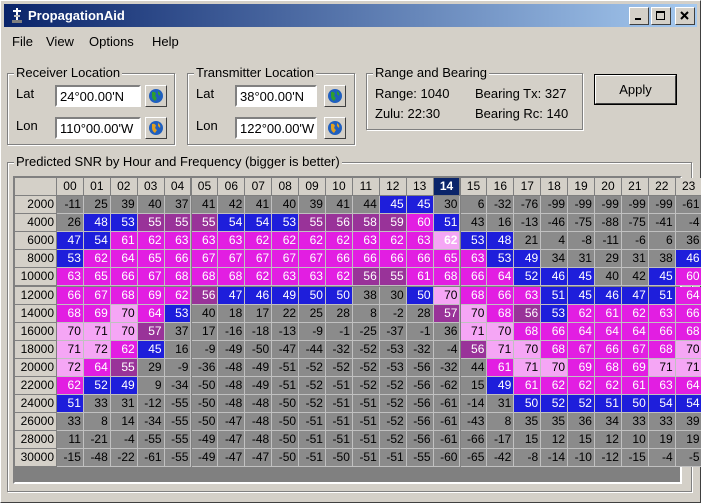 The width and height of the screenshot is (701, 503). What do you see at coordinates (205, 367) in the screenshot?
I see `snr-cell: -36` at bounding box center [205, 367].